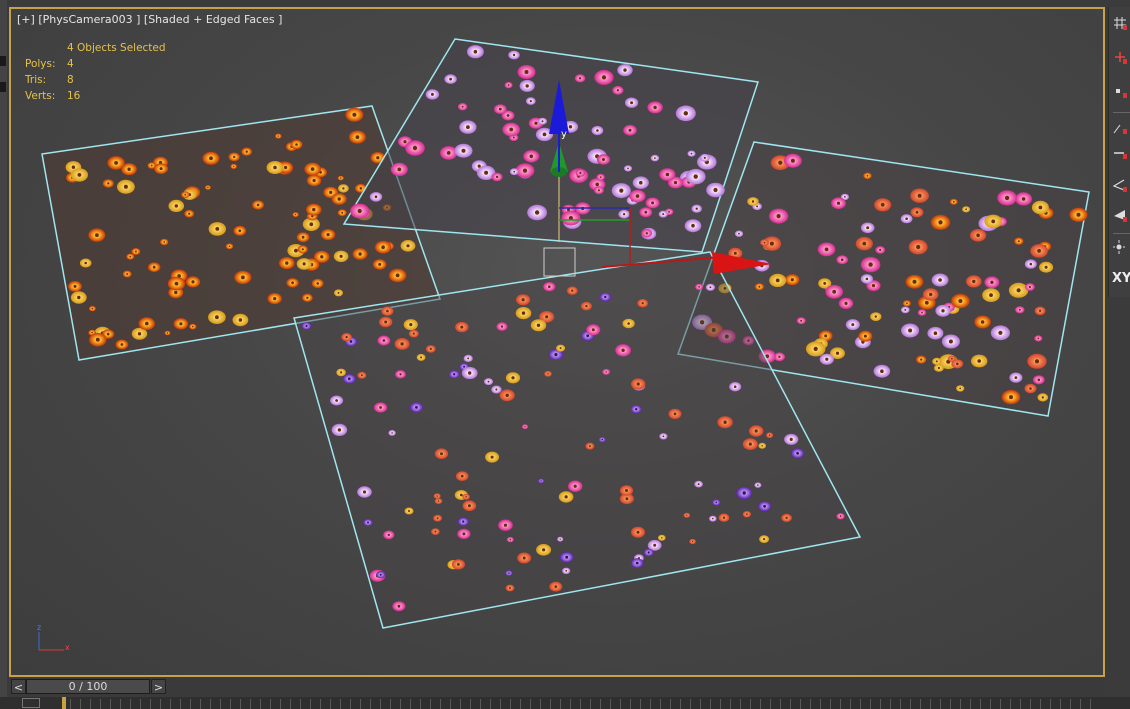  I want to click on snap-edge-icon, so click(1121, 154).